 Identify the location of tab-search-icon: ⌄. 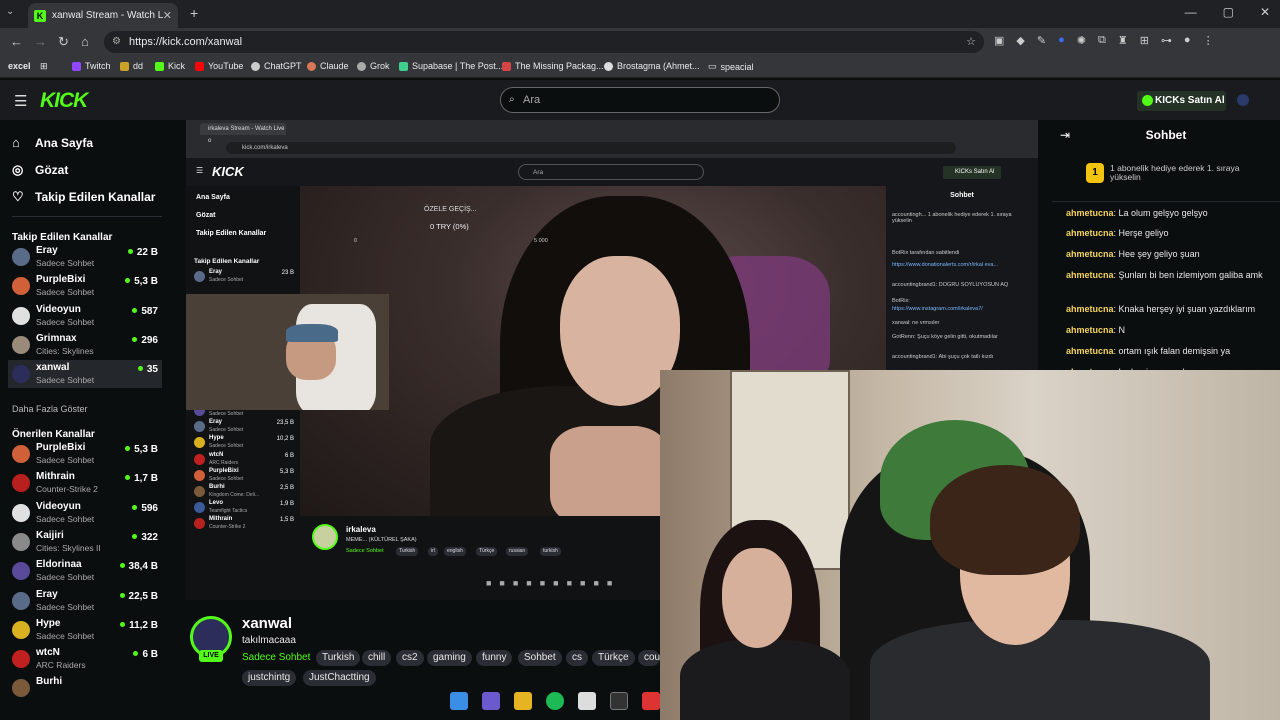
(10, 11).